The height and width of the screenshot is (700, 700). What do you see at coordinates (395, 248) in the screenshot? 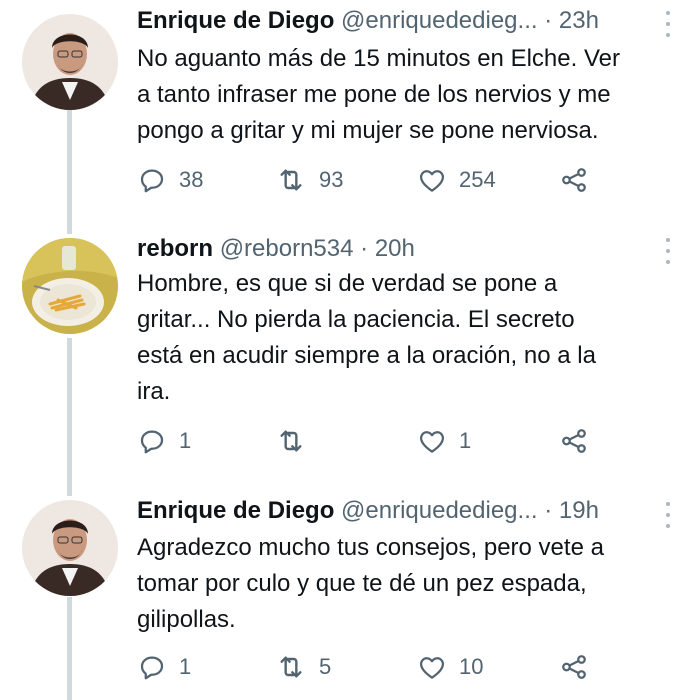
I see `timestamp: 20h` at bounding box center [395, 248].